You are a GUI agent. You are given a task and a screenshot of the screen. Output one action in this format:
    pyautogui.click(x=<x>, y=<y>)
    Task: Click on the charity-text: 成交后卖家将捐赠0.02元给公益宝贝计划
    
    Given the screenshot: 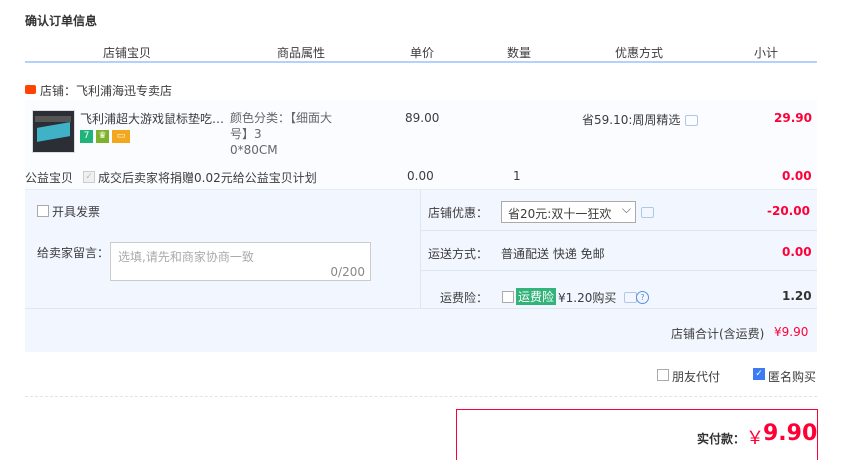 What is the action you would take?
    pyautogui.click(x=207, y=178)
    